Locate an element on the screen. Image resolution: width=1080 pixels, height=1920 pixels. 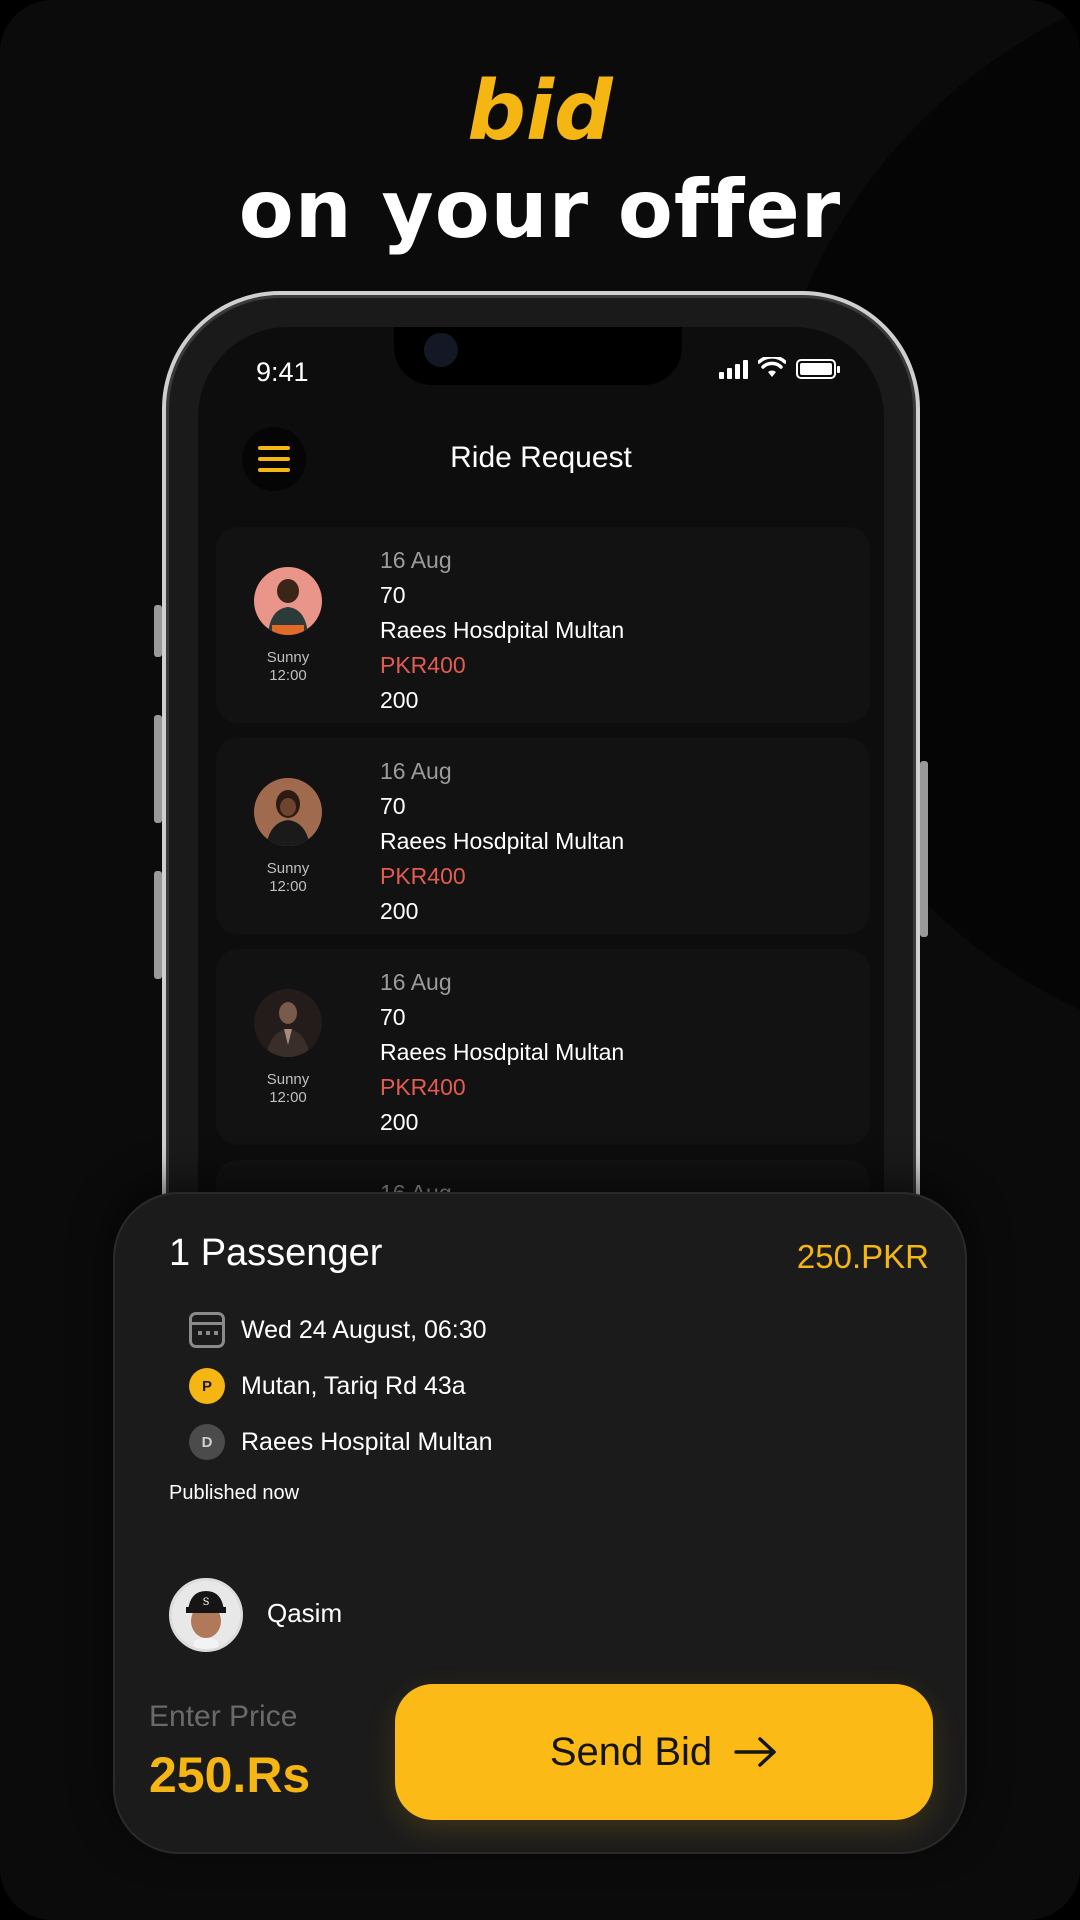
pickup-icon: P is located at coordinates (207, 1386).